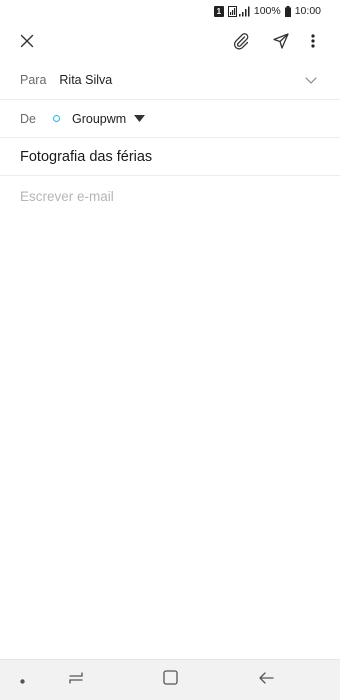 The height and width of the screenshot is (700, 340). I want to click on send-icon, so click(281, 43).